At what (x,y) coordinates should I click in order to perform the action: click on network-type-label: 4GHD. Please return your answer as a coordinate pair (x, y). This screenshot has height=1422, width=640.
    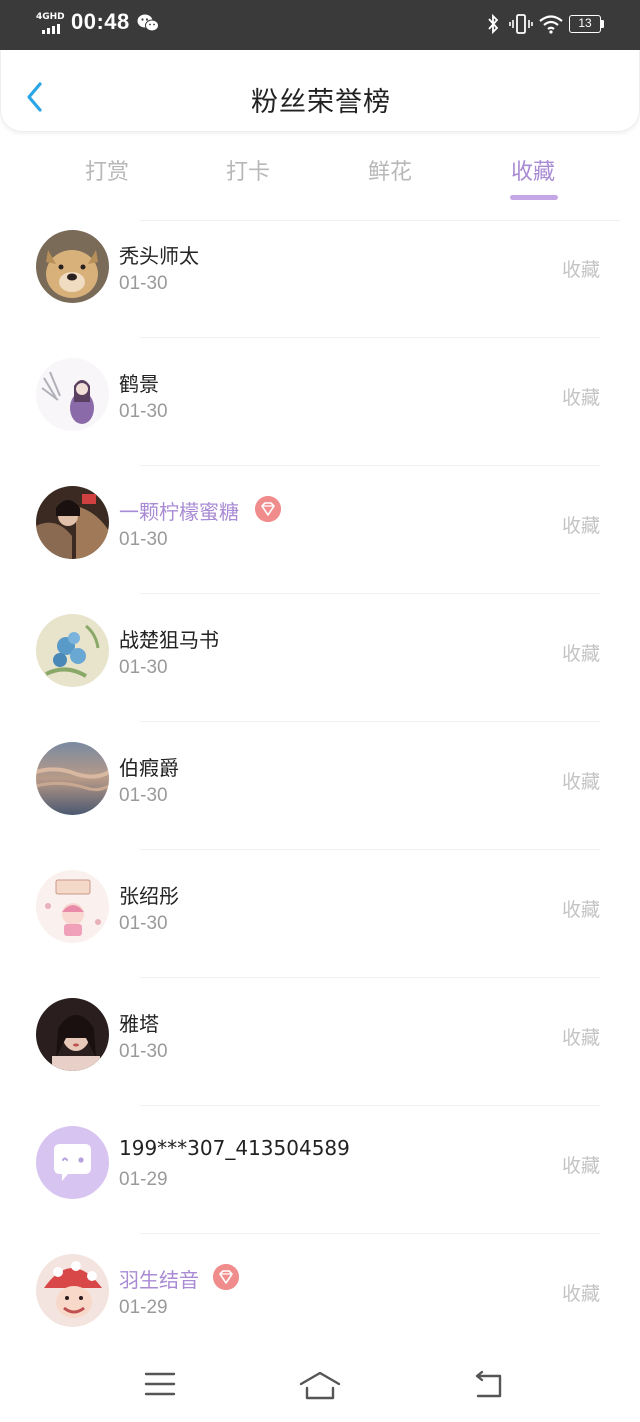
    Looking at the image, I should click on (50, 17).